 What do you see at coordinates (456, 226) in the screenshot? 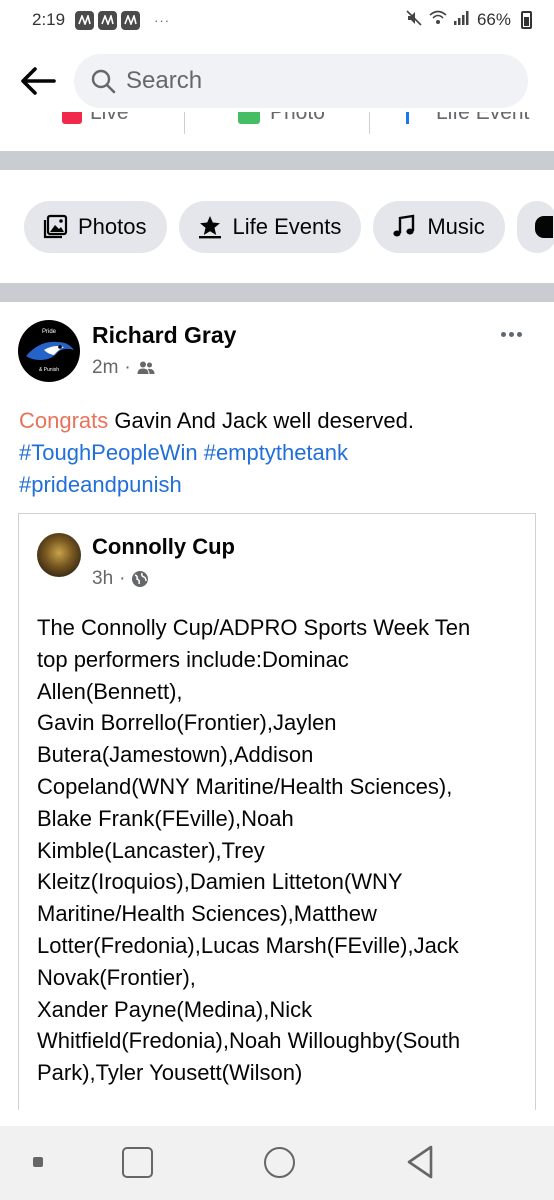
I see `chip-label: Music` at bounding box center [456, 226].